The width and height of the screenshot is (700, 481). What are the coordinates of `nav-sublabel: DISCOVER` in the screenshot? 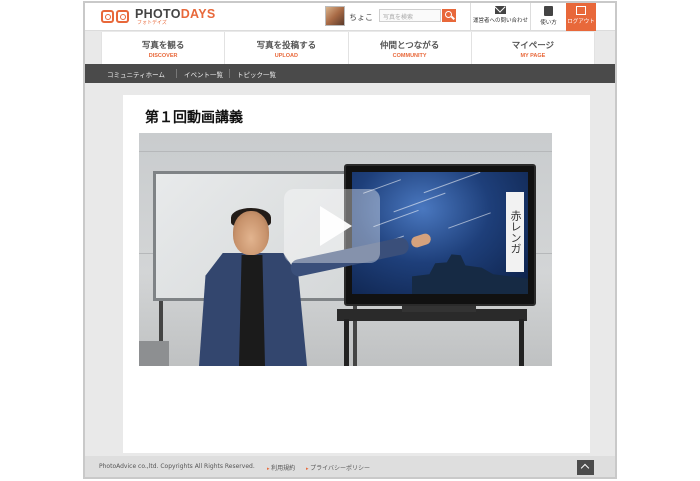 It's located at (163, 56).